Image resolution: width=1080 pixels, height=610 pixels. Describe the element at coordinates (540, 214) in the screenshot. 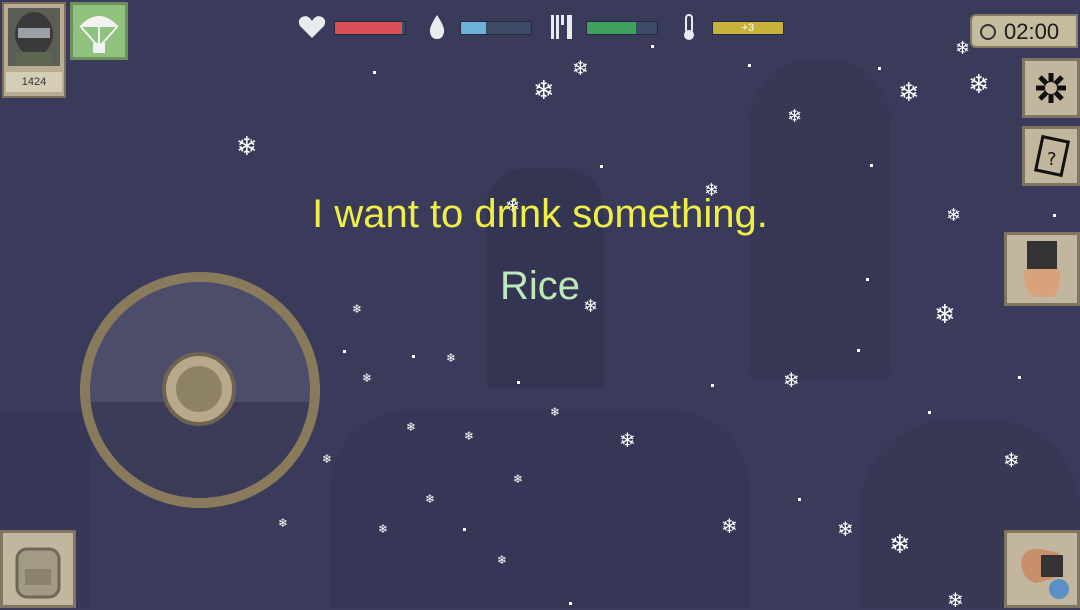

I see `status-message: I want to drink something.` at that location.